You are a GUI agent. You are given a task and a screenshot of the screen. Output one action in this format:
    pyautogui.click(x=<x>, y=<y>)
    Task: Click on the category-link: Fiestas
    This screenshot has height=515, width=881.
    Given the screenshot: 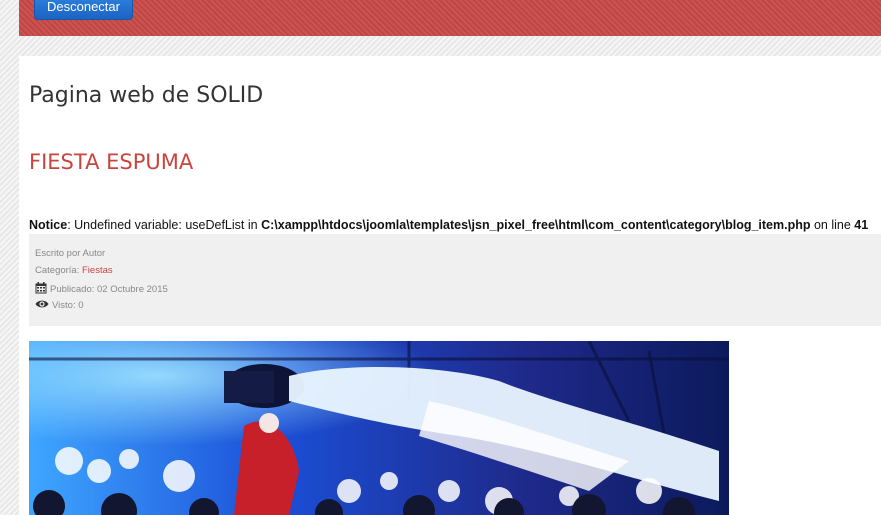 What is the action you would take?
    pyautogui.click(x=97, y=270)
    